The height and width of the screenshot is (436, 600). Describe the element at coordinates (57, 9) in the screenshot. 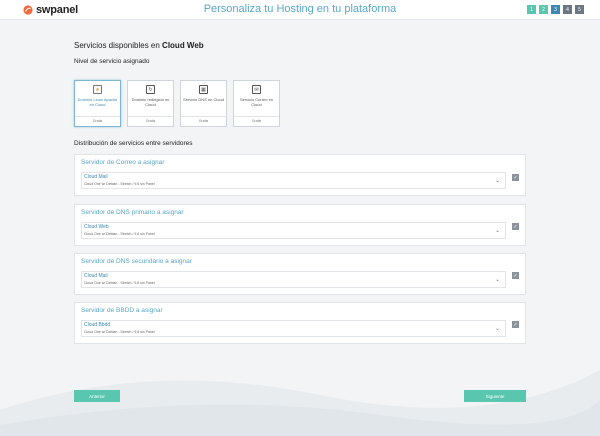

I see `logo-text: swpanel` at that location.